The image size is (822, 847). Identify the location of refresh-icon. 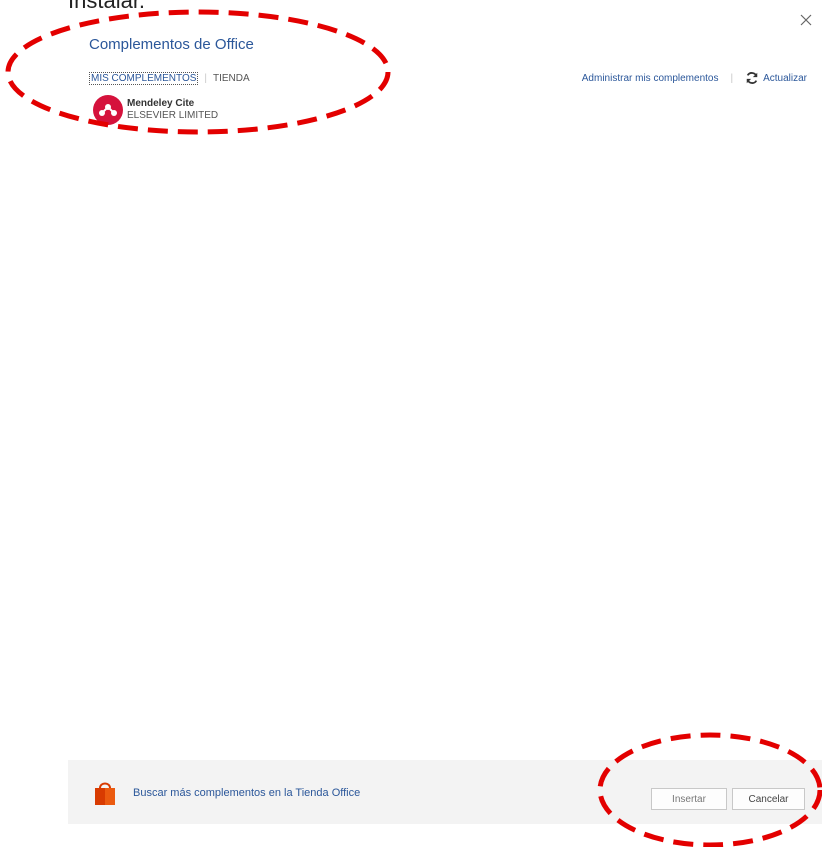
(752, 78).